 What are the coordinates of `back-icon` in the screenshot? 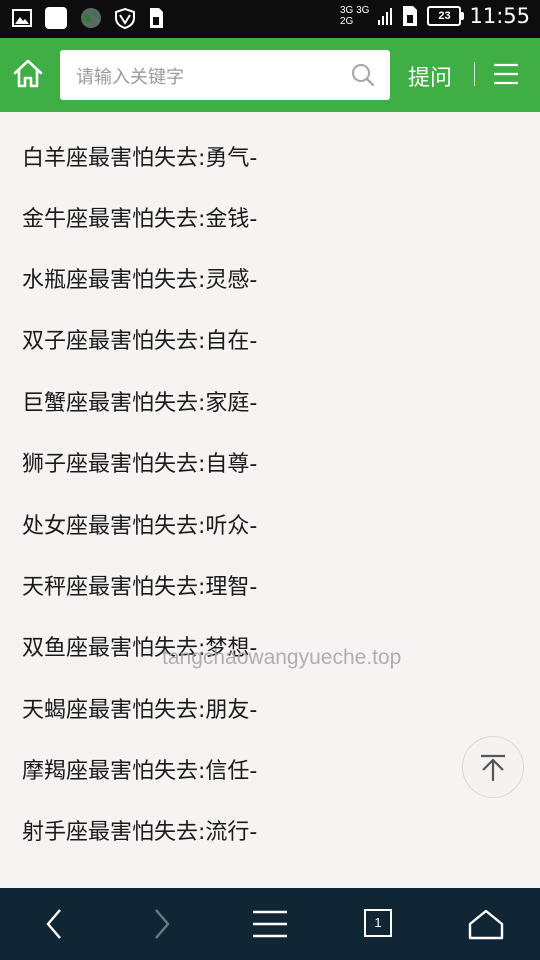 It's located at (56, 924).